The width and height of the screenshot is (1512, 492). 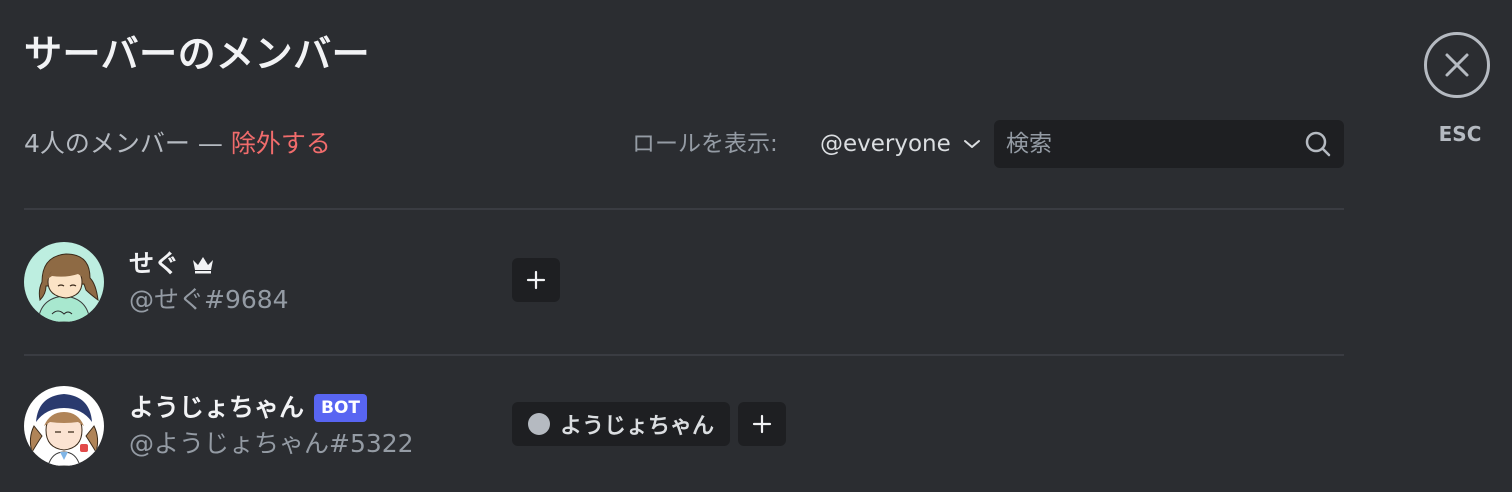 What do you see at coordinates (154, 263) in the screenshot?
I see `member-name-text: せぐ` at bounding box center [154, 263].